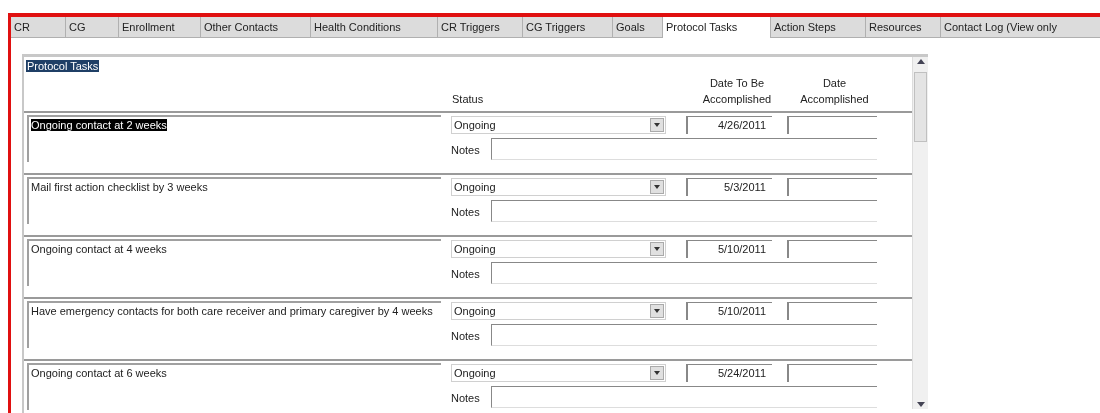  What do you see at coordinates (99, 249) in the screenshot?
I see `task-text: Ongoing contact at 4 weeks` at bounding box center [99, 249].